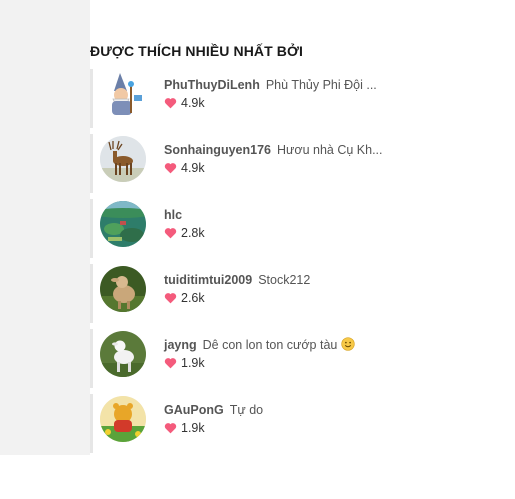 The width and height of the screenshot is (515, 499). What do you see at coordinates (302, 99) in the screenshot?
I see `list-item: PhuThuyDiLenh Phù Thủy Phi Đội ... 4.9k` at bounding box center [302, 99].